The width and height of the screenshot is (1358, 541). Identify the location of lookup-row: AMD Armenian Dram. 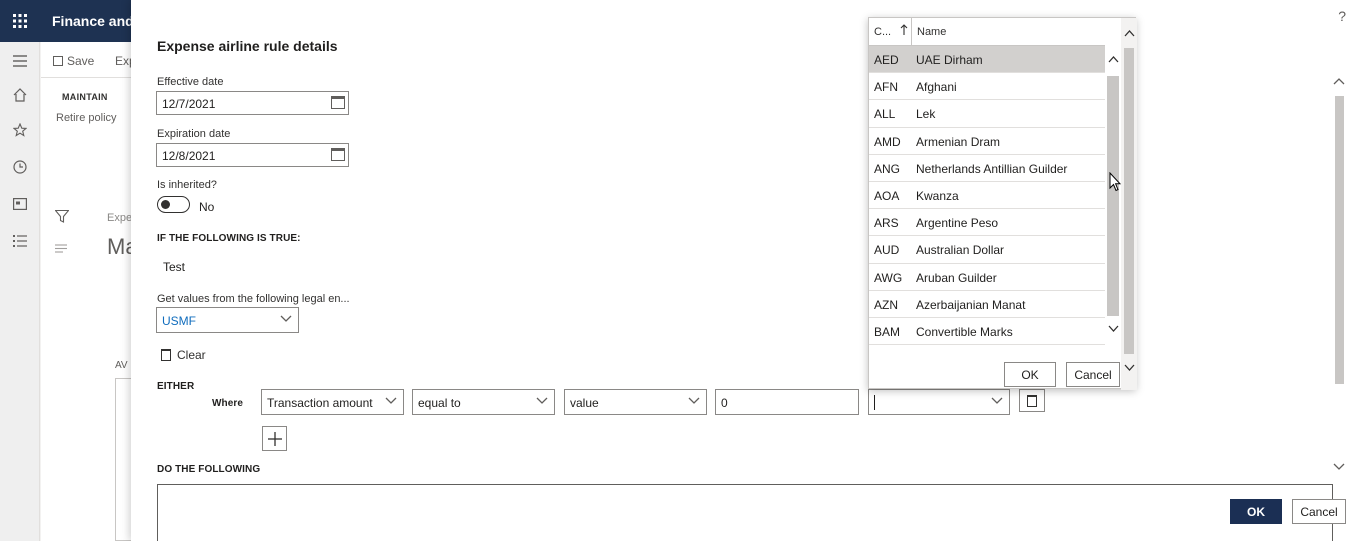
(987, 141).